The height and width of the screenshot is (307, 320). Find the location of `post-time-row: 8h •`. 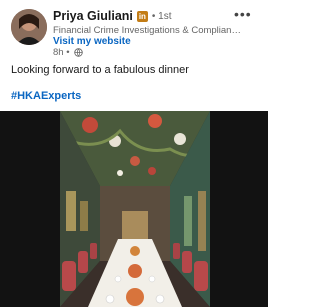

post-time-row: 8h • is located at coordinates (68, 52).